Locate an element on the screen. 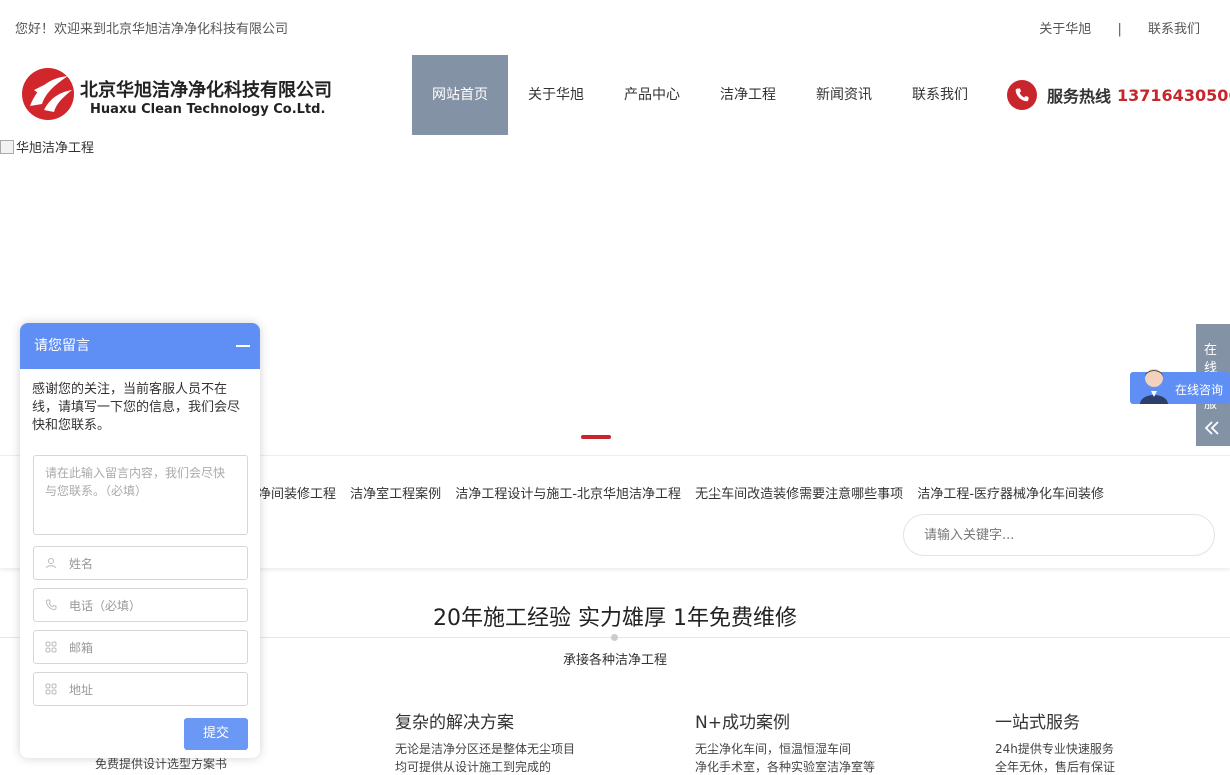 Image resolution: width=1230 pixels, height=775 pixels. hotword-item: 洁净室工程案例 is located at coordinates (395, 494).